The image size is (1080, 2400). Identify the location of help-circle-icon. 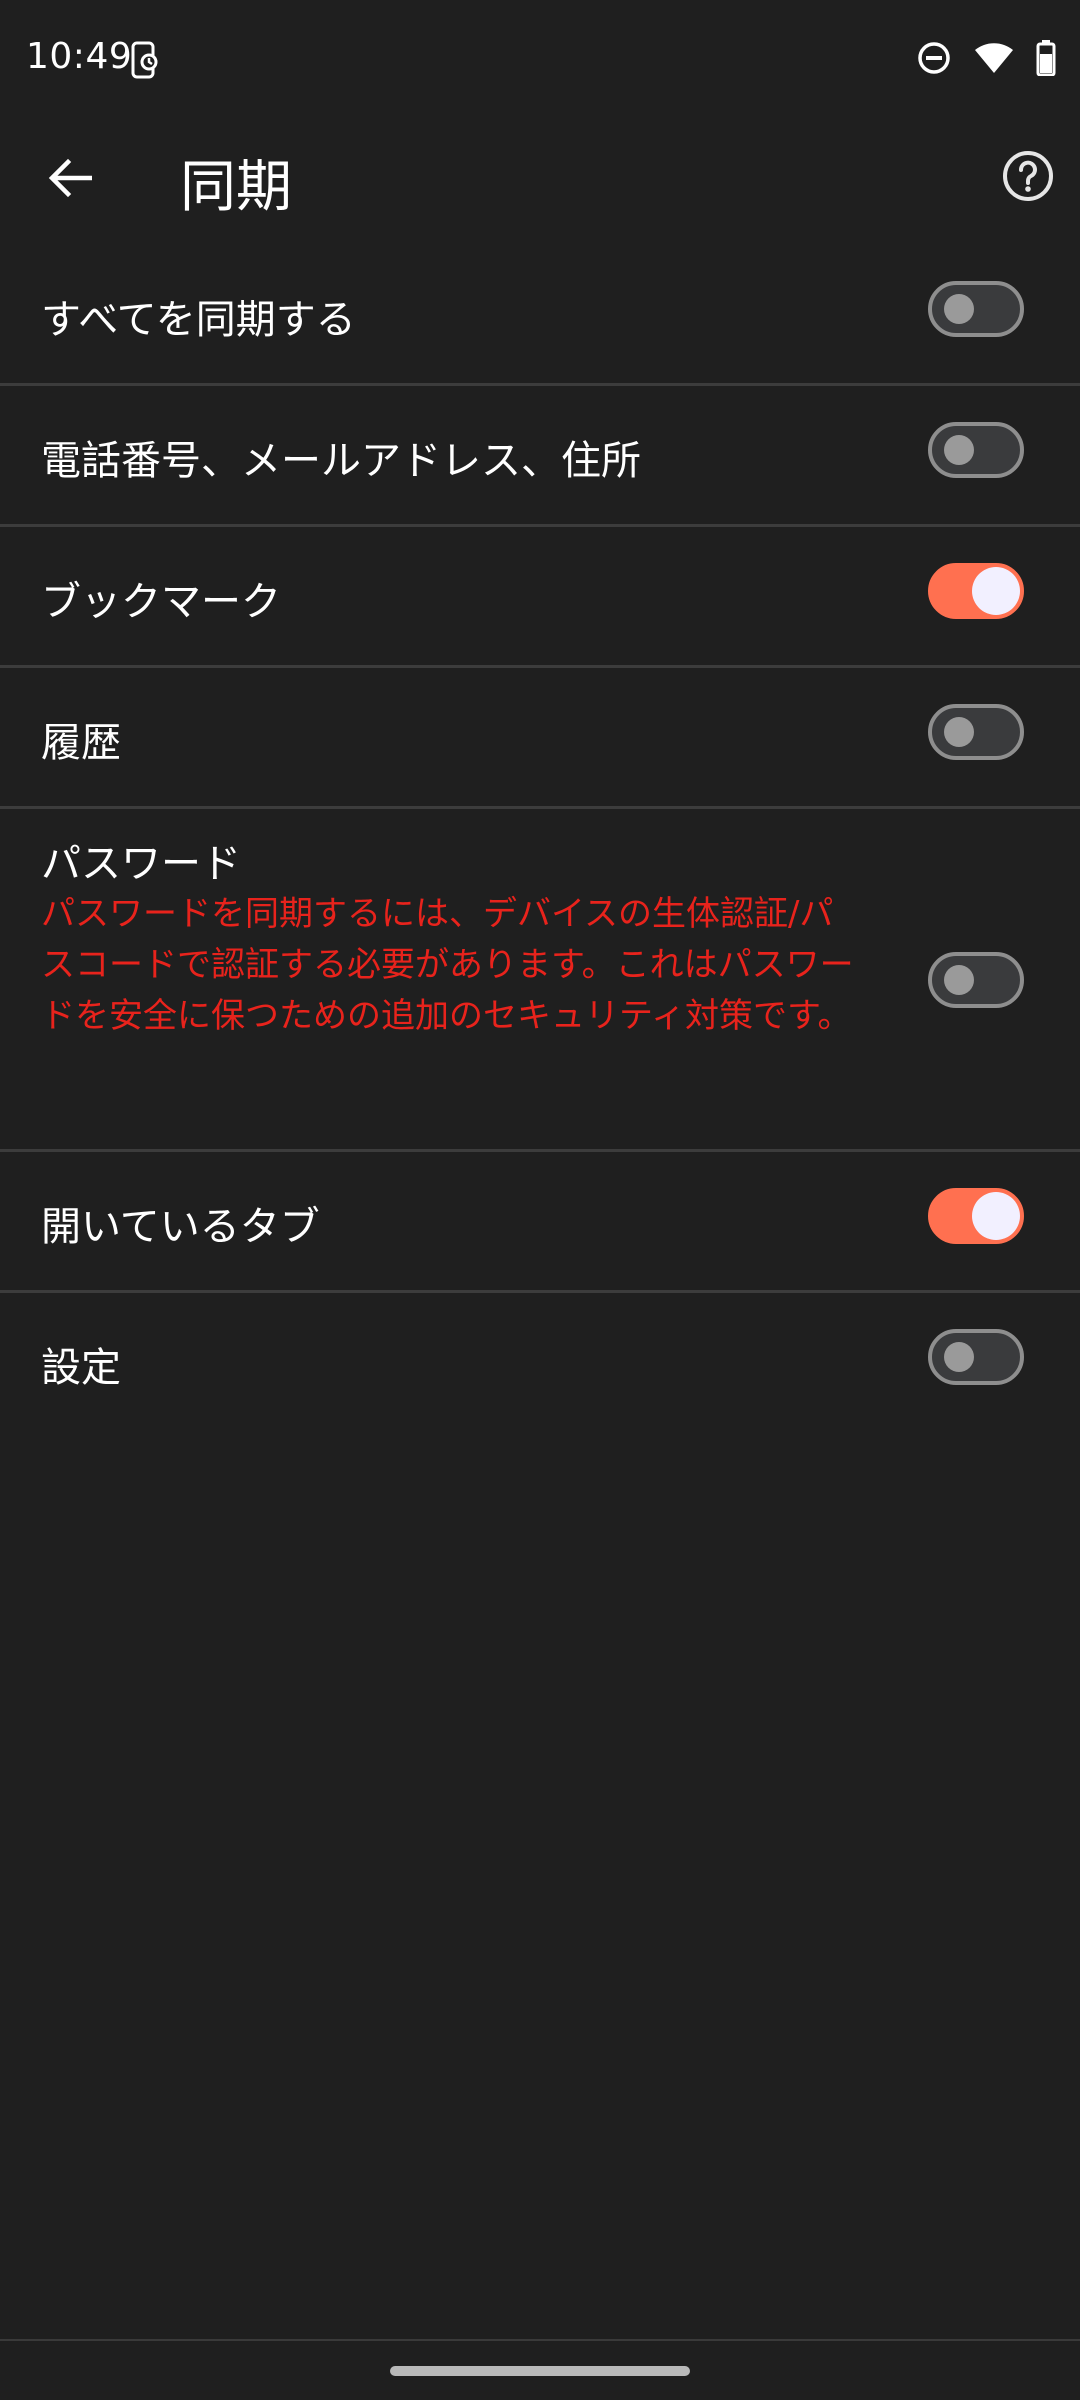
(1028, 178).